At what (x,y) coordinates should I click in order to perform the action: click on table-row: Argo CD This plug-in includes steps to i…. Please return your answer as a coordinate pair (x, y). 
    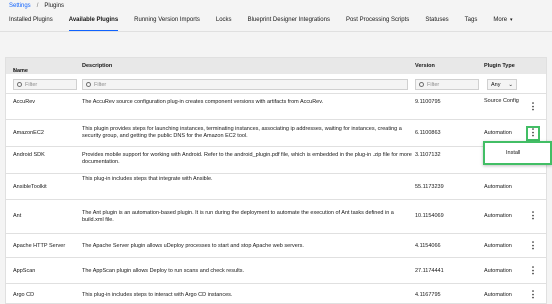
    Looking at the image, I should click on (276, 293).